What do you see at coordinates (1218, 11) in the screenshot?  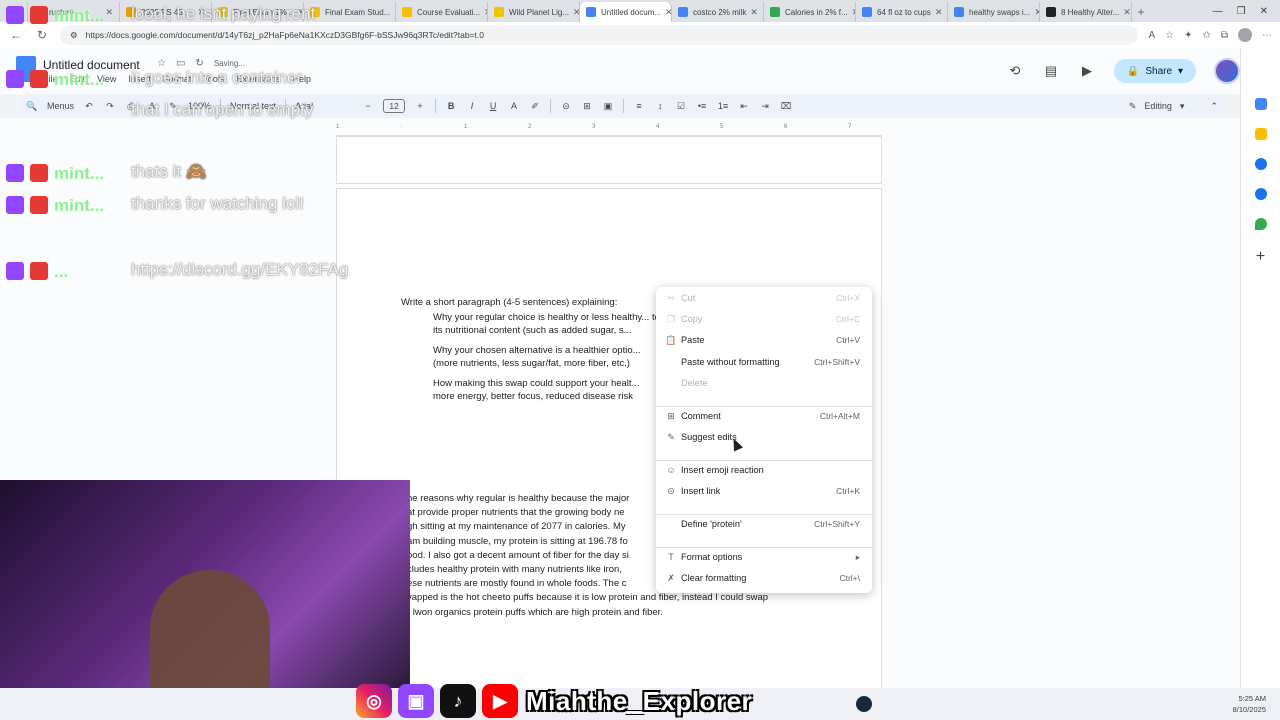 I see `minimize-icon: —` at bounding box center [1218, 11].